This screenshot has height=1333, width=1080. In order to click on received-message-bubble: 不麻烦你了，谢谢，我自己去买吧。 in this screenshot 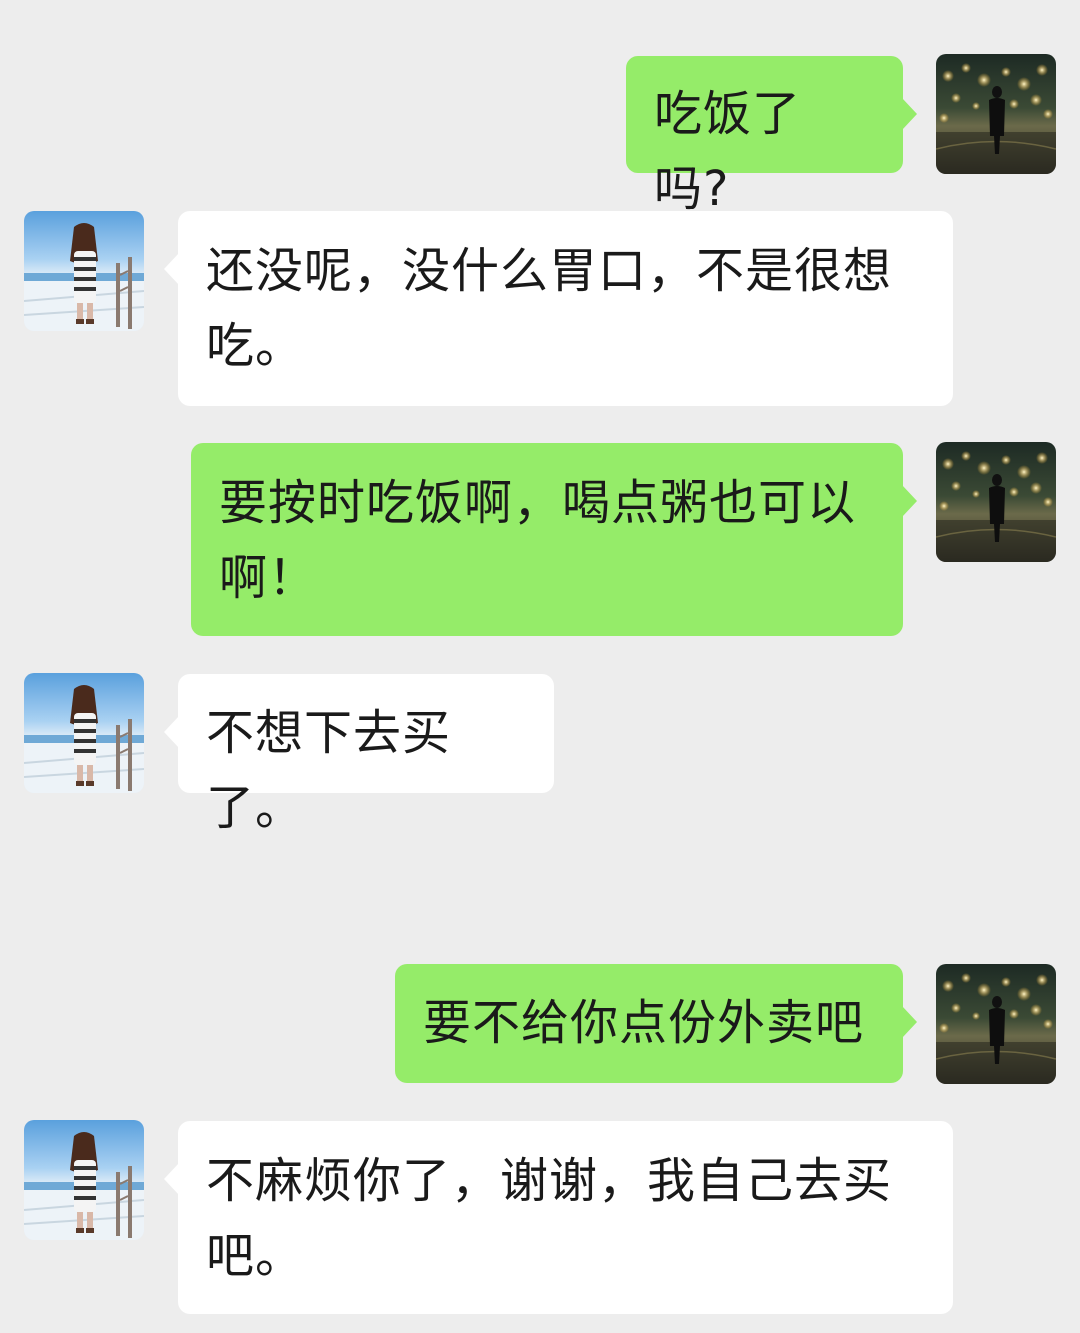, I will do `click(558, 1217)`.